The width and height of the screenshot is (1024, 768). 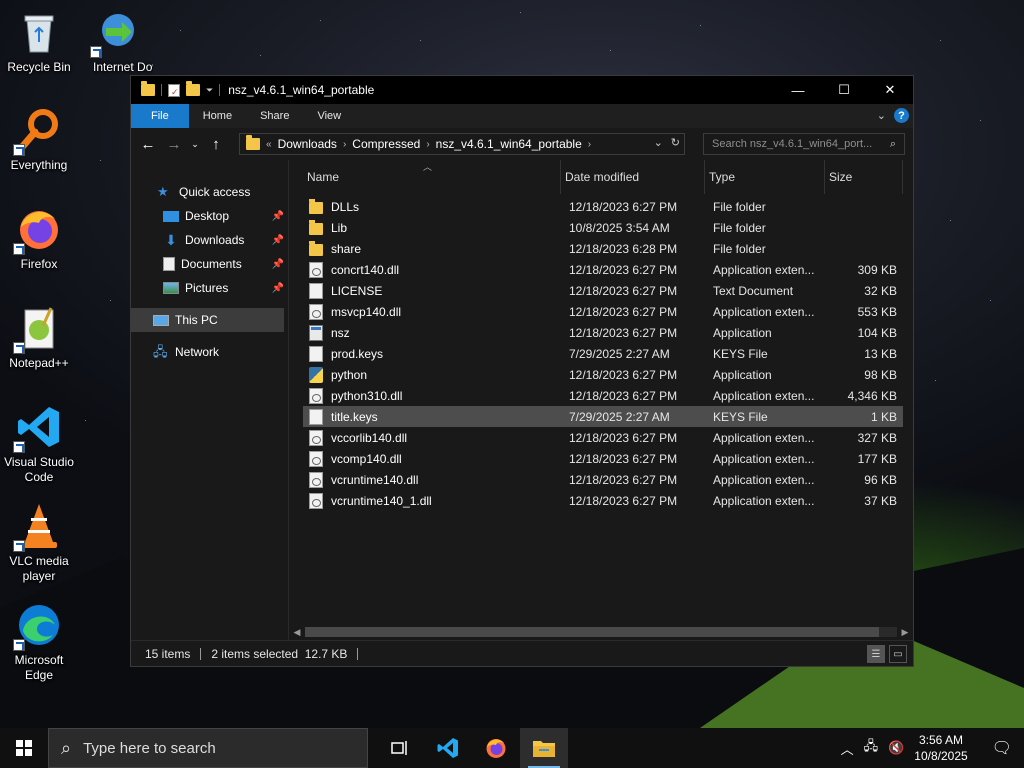 What do you see at coordinates (209, 352) in the screenshot?
I see `nav-item-network: 🖧 Network` at bounding box center [209, 352].